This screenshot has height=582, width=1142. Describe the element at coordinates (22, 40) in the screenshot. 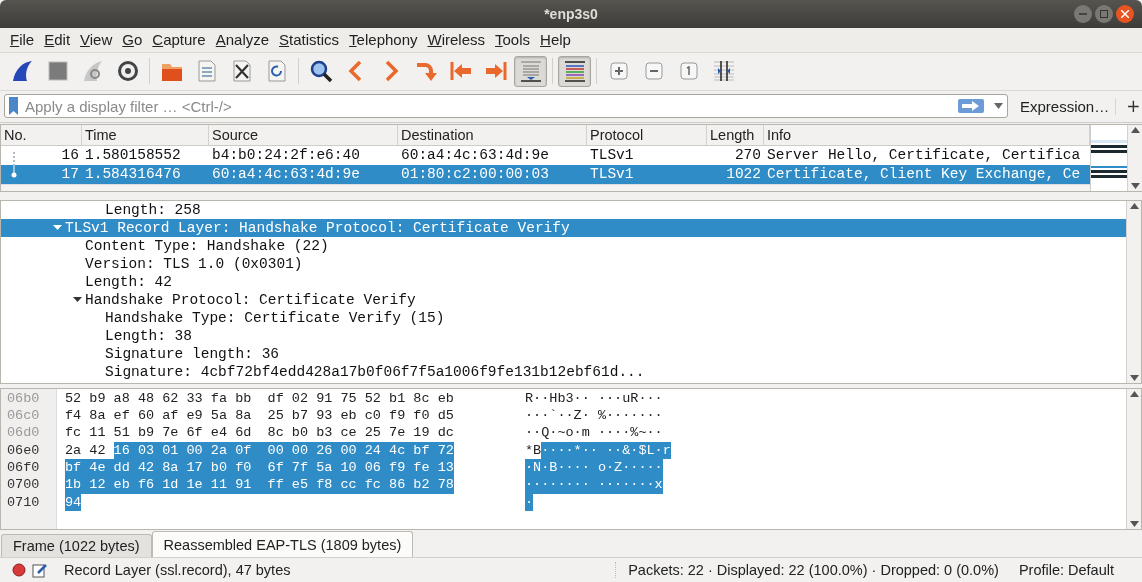

I see `menu-item: File` at that location.